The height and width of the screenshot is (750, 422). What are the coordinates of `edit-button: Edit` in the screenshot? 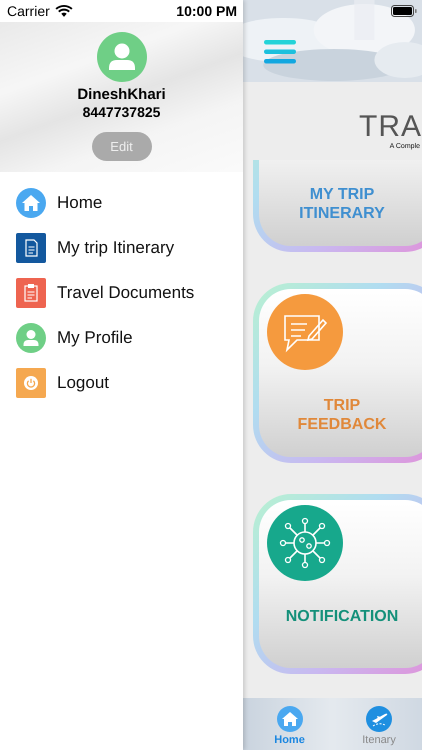 It's located at (122, 146).